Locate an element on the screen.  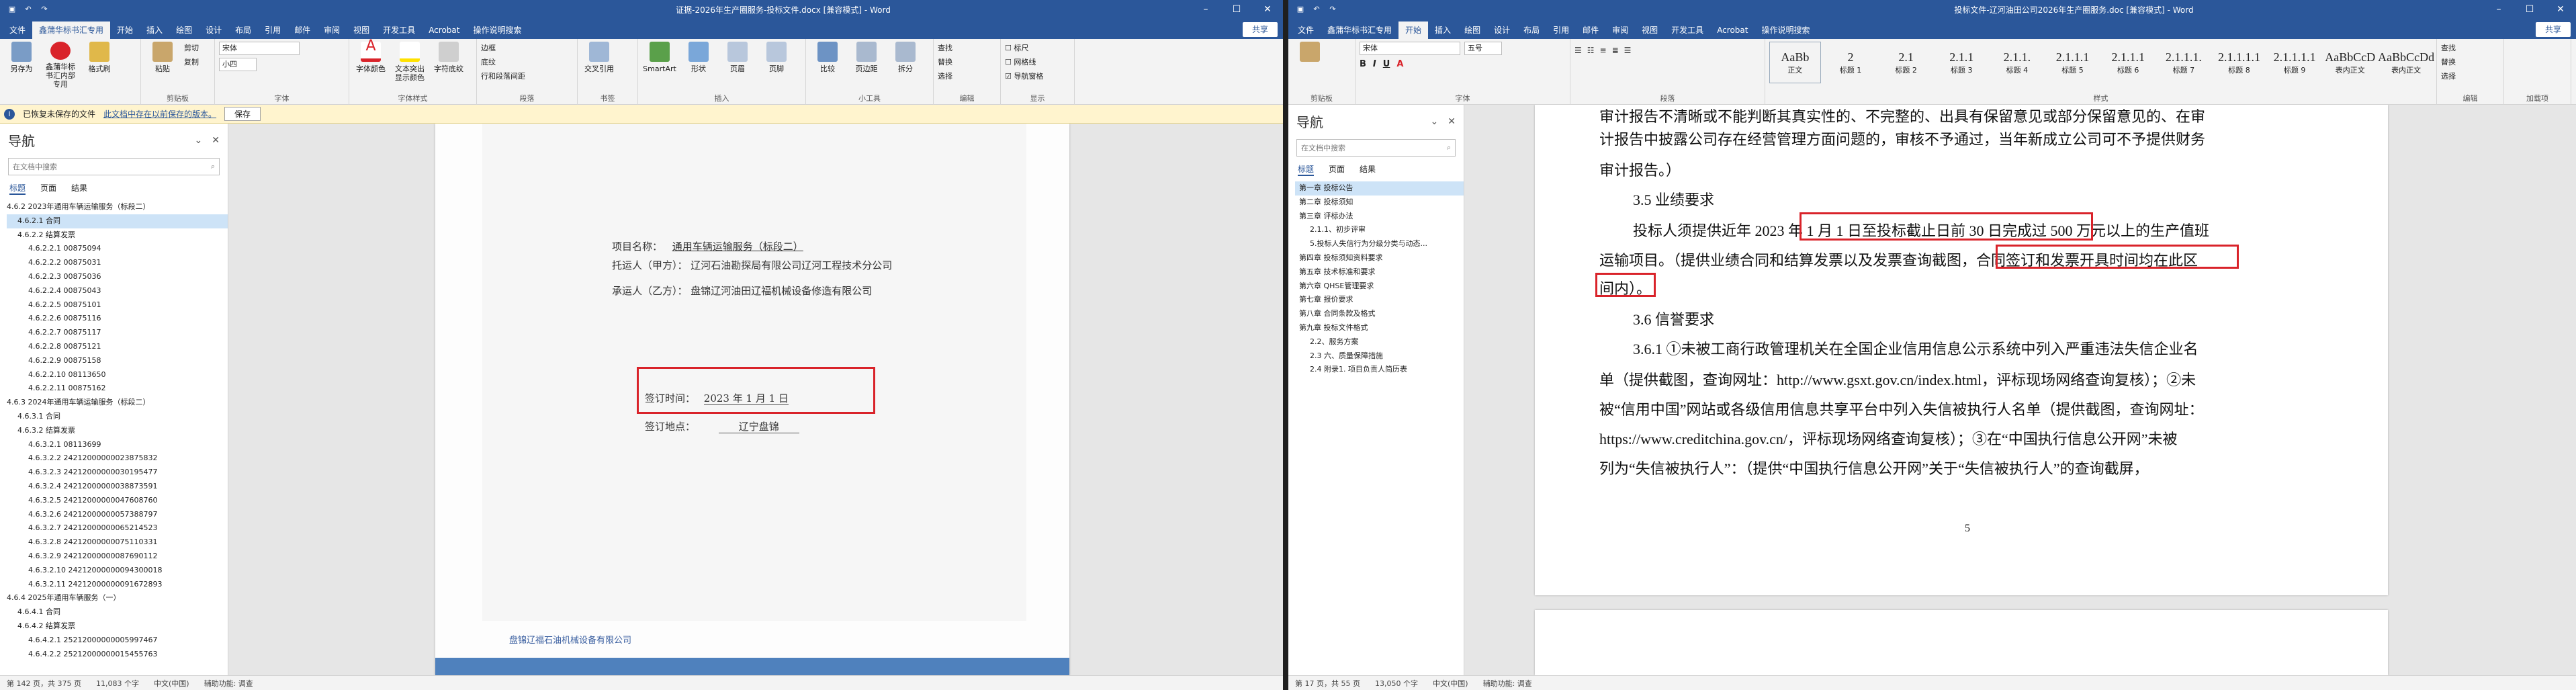
italic-icon: I is located at coordinates (1375, 64).